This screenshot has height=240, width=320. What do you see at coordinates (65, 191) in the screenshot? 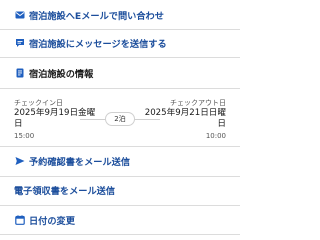
I see `send-receipt-label: 電子領収書をメール送信` at bounding box center [65, 191].